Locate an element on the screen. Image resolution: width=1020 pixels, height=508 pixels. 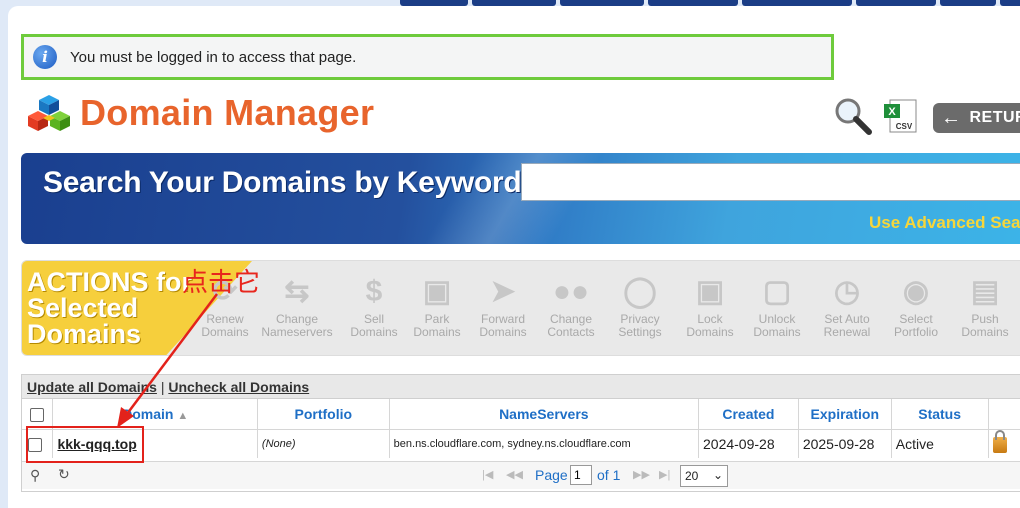
grid-links: Update all Domains | Uncheck all Domains is located at coordinates (521, 387).